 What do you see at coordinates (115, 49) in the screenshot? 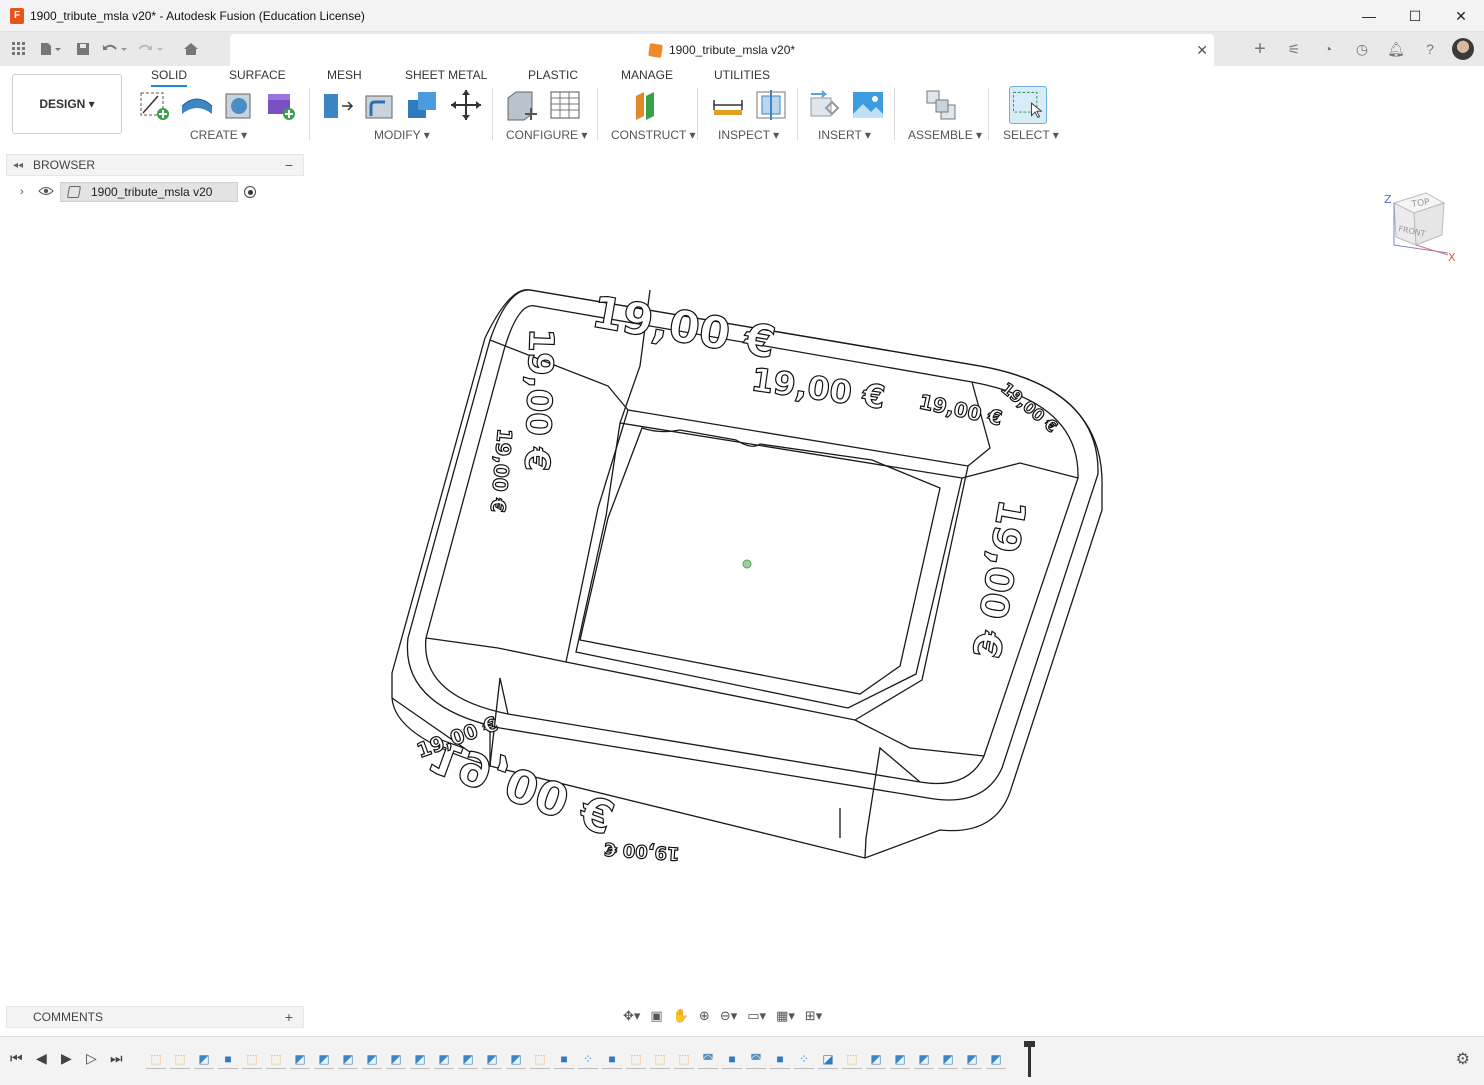
I see `undo-icon` at bounding box center [115, 49].